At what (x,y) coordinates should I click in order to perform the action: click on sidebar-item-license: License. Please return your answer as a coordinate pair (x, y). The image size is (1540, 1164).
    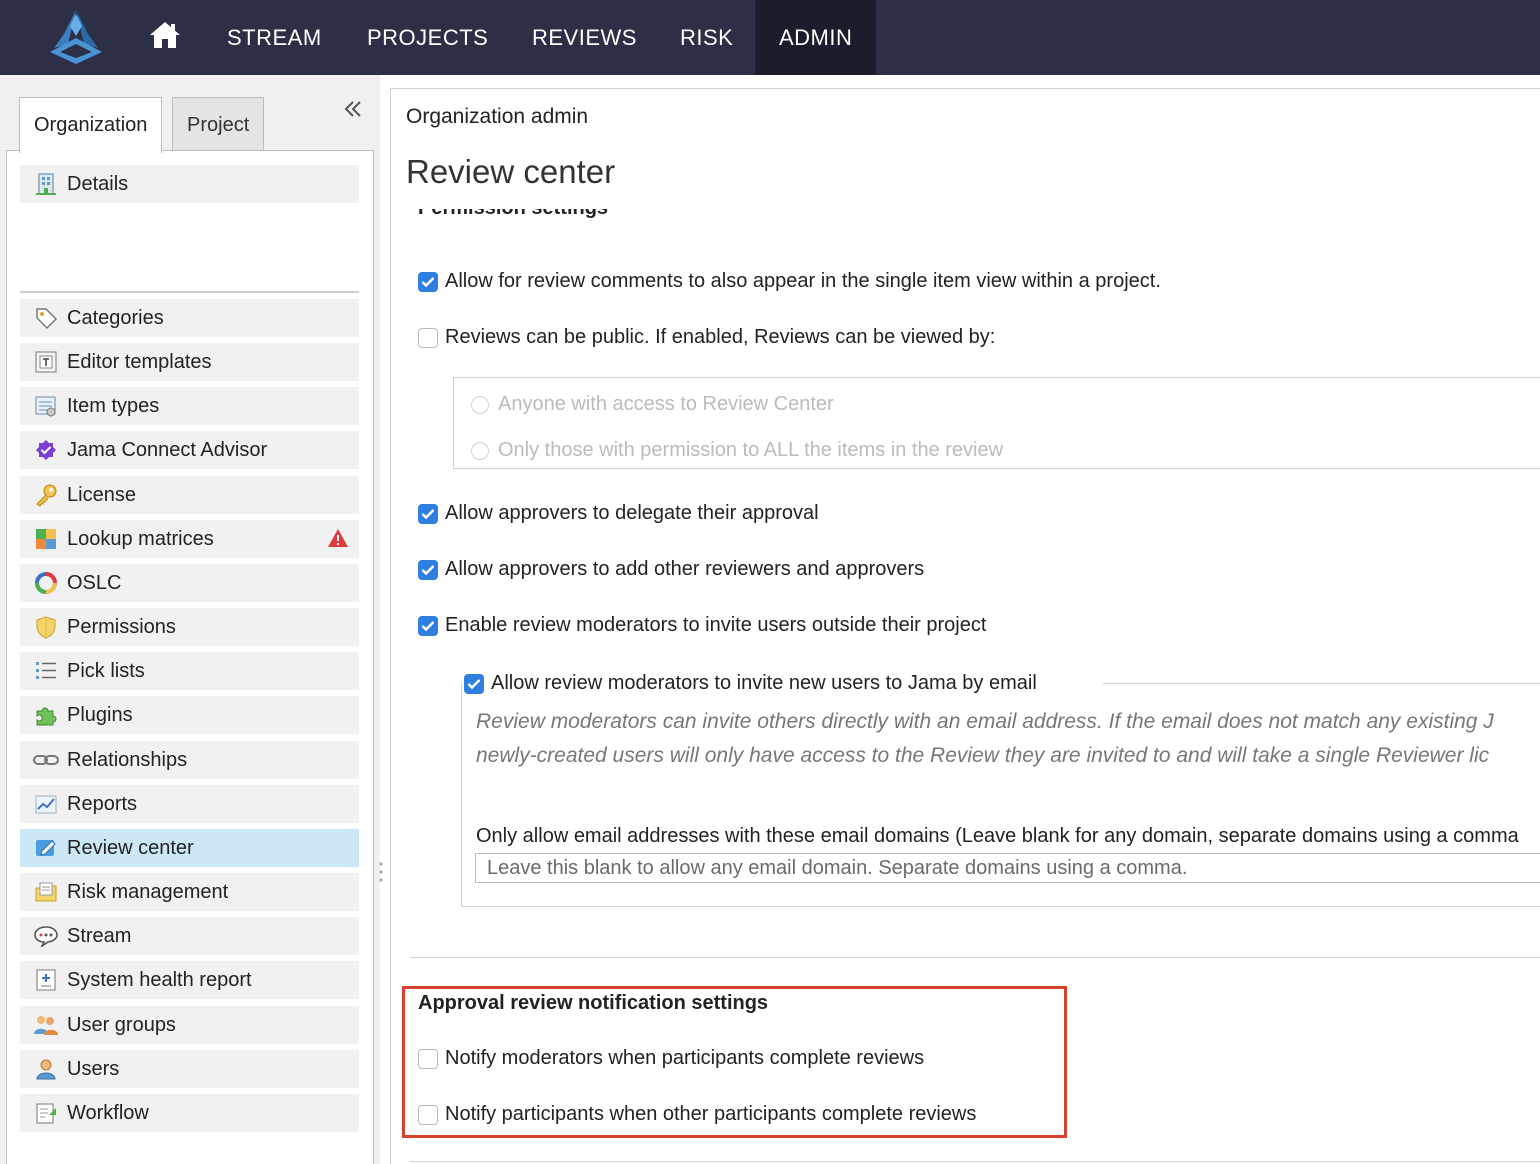
    Looking at the image, I should click on (189, 495).